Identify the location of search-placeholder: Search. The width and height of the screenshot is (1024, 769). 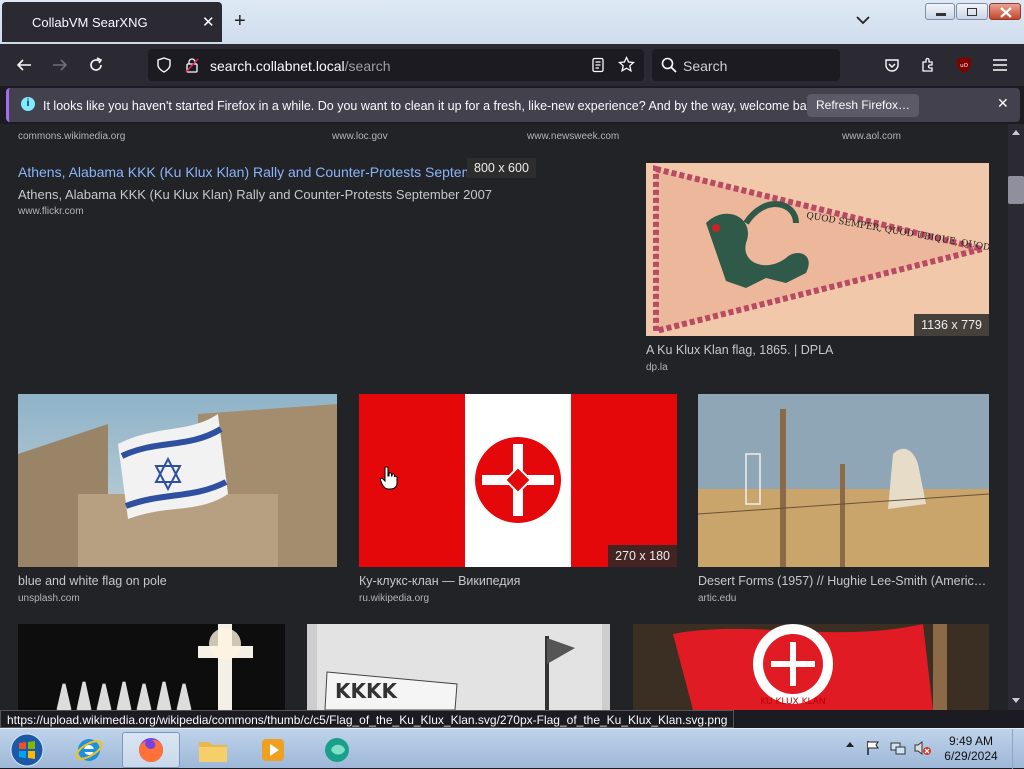
(705, 66).